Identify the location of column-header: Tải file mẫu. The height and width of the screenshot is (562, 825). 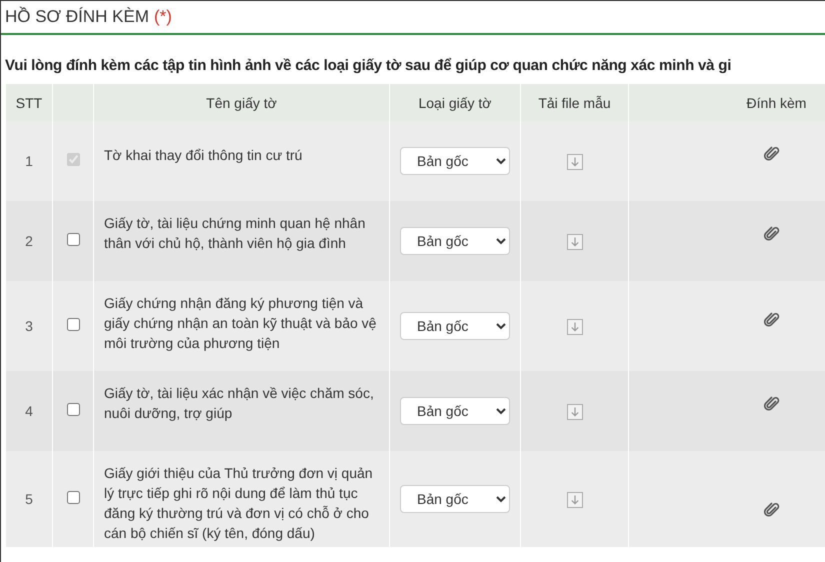
(574, 102).